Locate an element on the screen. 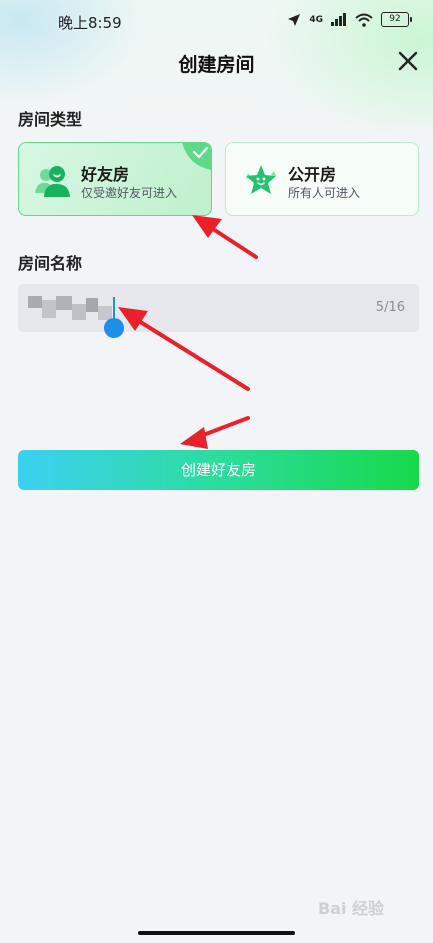 This screenshot has width=433, height=943. wifi-icon is located at coordinates (364, 20).